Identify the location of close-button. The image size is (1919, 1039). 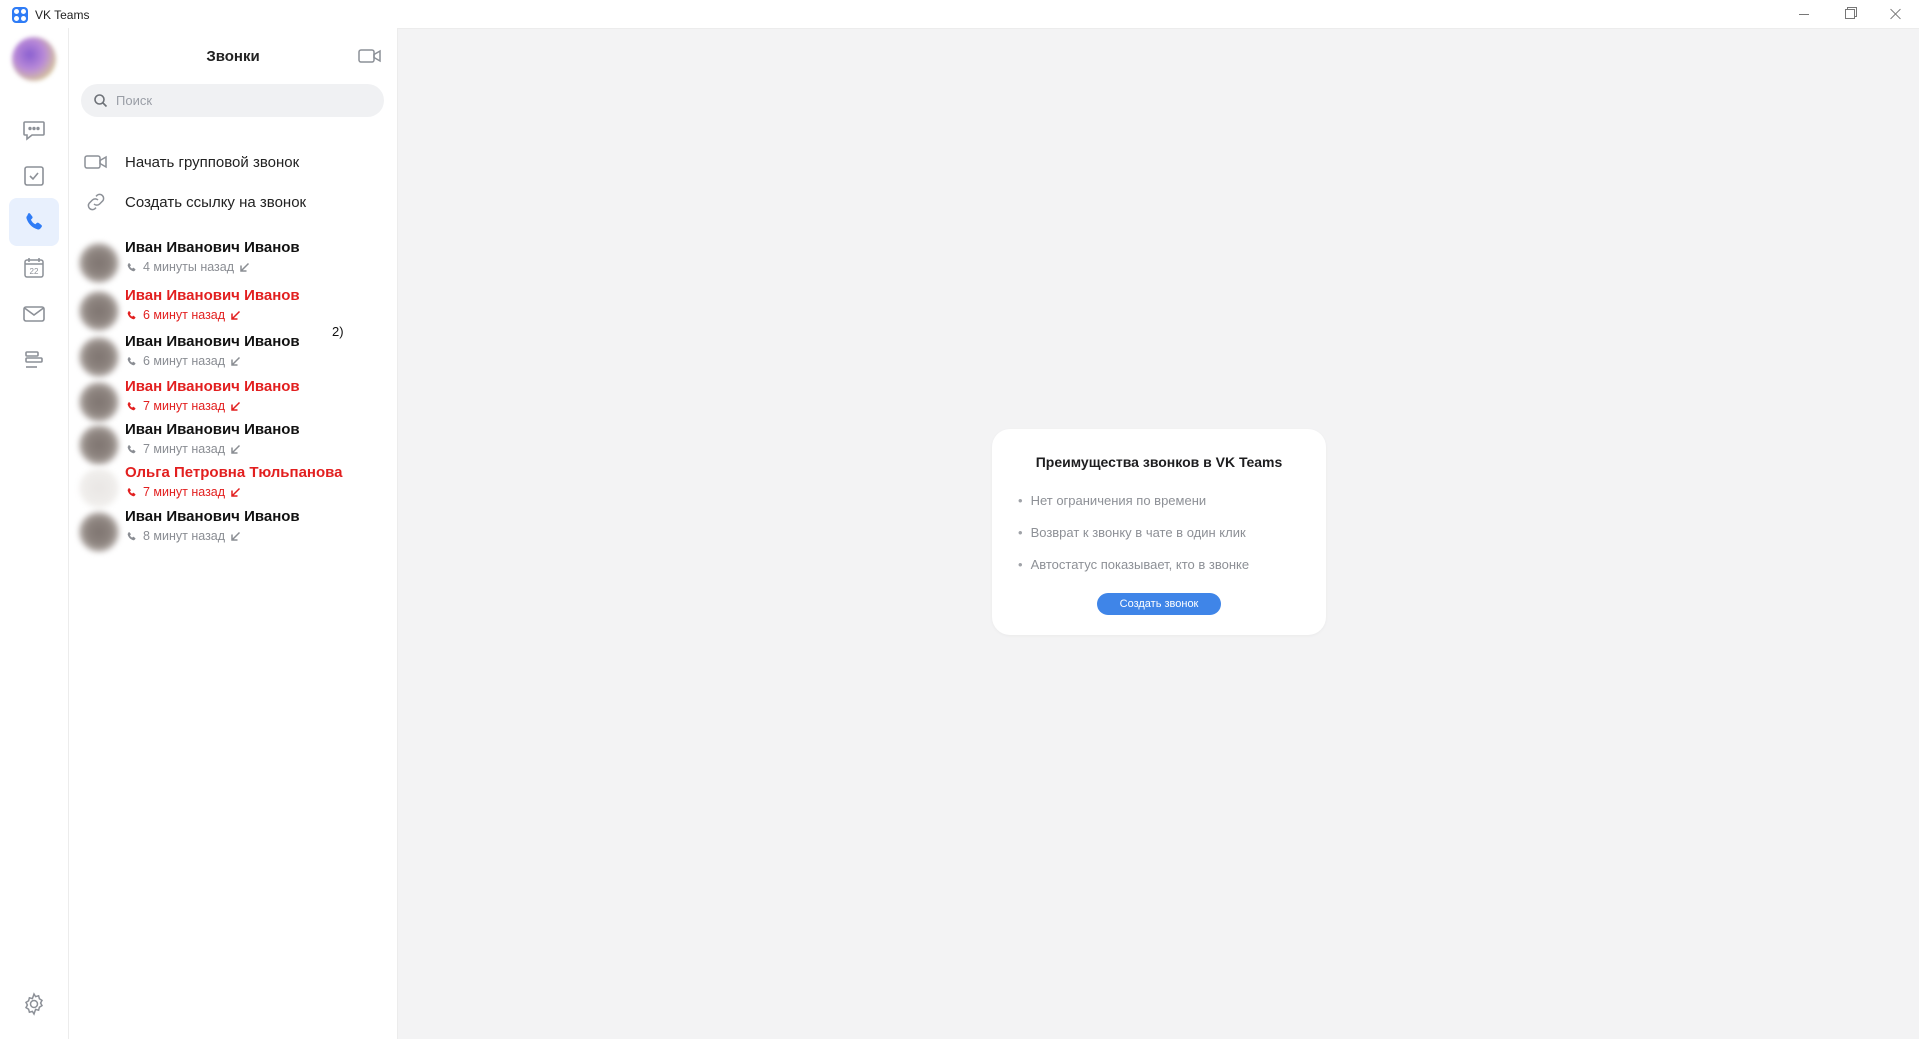
(1896, 14).